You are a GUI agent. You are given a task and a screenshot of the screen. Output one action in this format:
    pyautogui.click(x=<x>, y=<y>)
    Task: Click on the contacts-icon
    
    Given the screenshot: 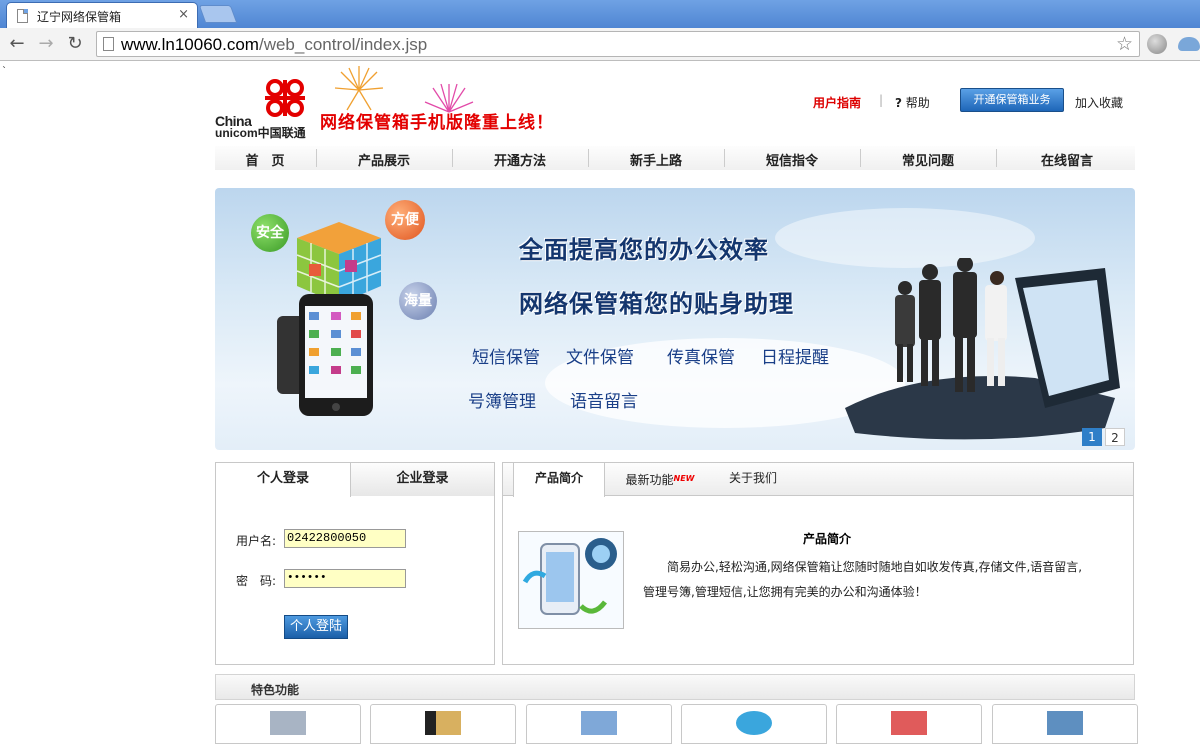 What is the action you would take?
    pyautogui.click(x=909, y=723)
    